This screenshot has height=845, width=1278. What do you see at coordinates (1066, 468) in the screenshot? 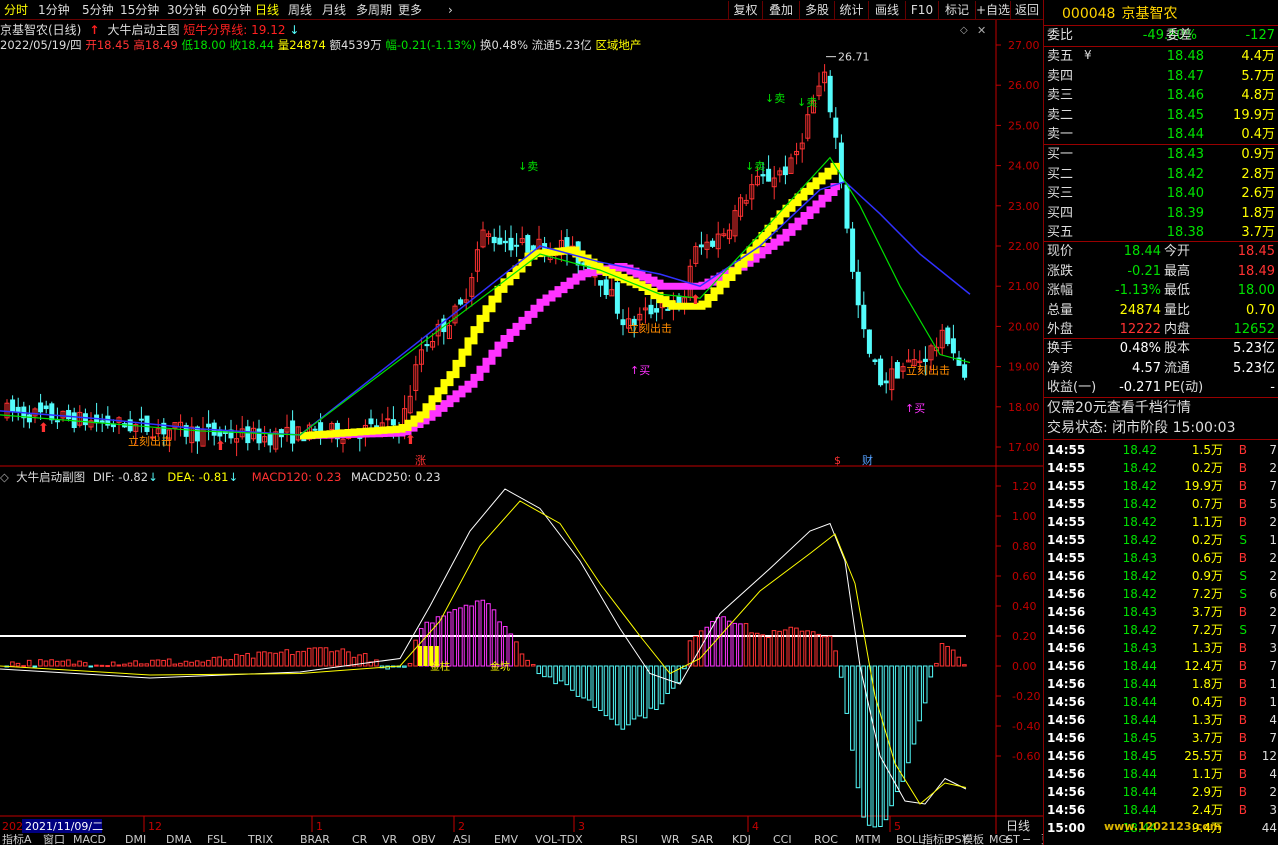
I see `tick-time: 14:55` at bounding box center [1066, 468].